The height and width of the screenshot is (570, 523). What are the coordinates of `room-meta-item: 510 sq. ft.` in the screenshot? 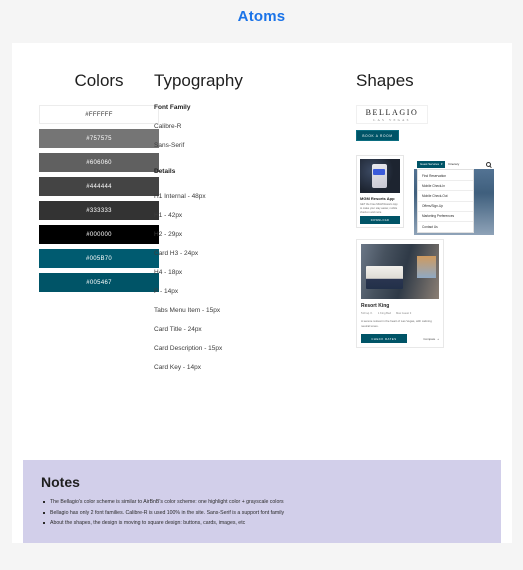 It's located at (367, 313).